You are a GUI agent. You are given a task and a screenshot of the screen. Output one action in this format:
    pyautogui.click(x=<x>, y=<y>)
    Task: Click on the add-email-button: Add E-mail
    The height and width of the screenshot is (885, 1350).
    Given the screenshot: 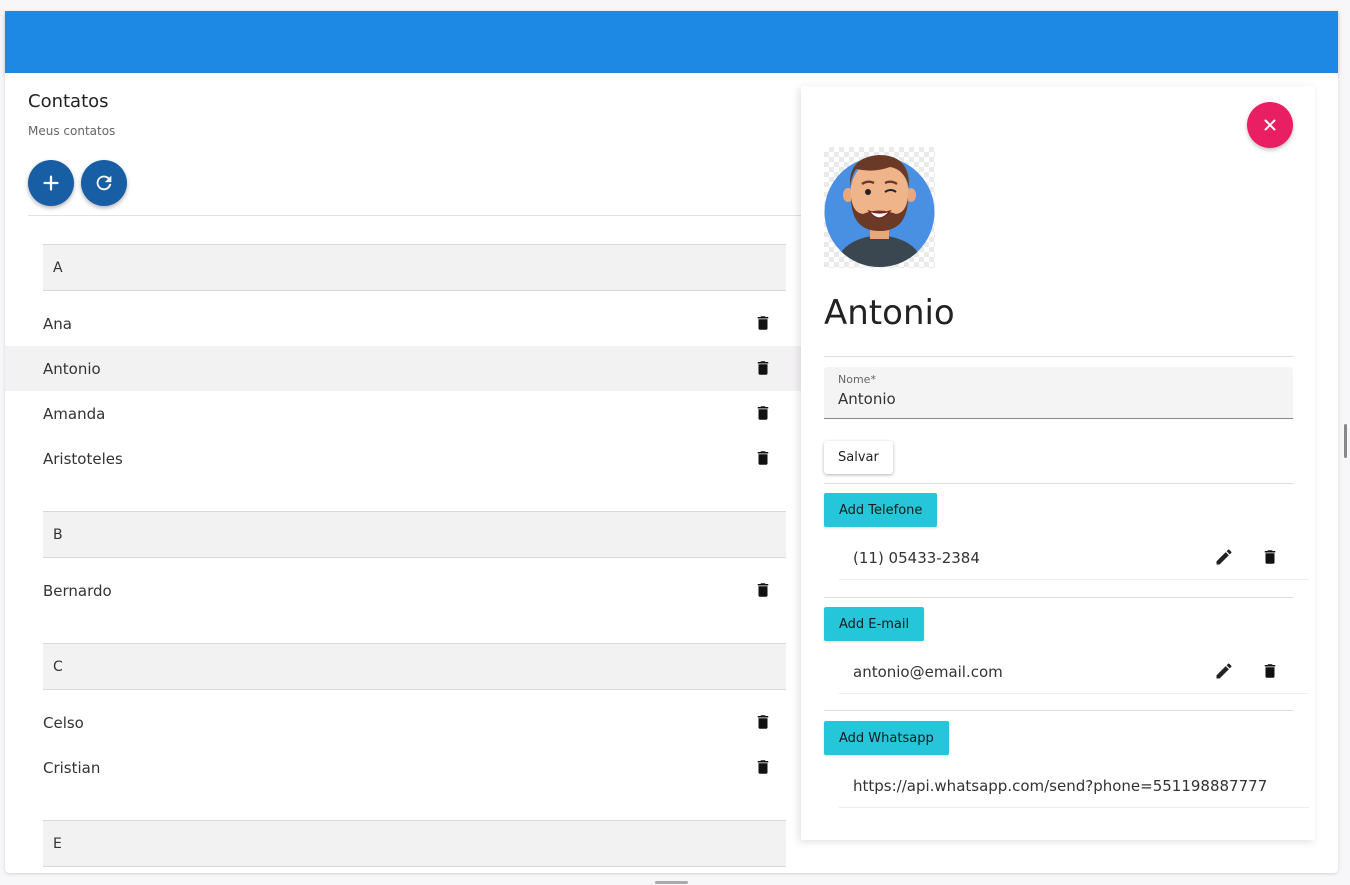 What is the action you would take?
    pyautogui.click(x=874, y=624)
    